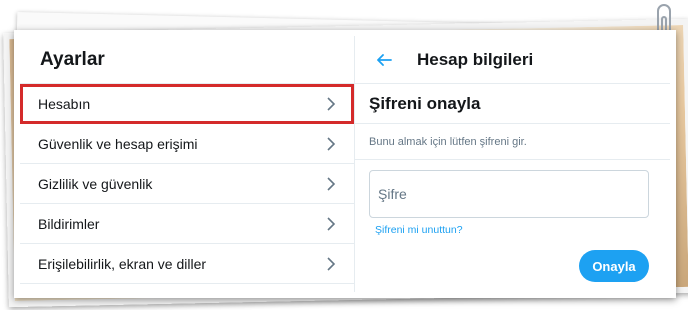 Image resolution: width=688 pixels, height=310 pixels. What do you see at coordinates (392, 194) in the screenshot?
I see `password-placeholder: Şifre` at bounding box center [392, 194].